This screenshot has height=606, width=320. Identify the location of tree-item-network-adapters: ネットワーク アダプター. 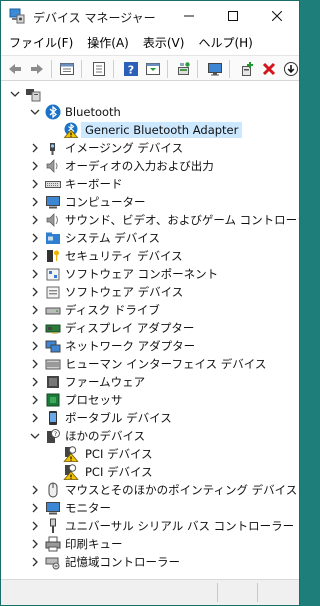
(150, 346).